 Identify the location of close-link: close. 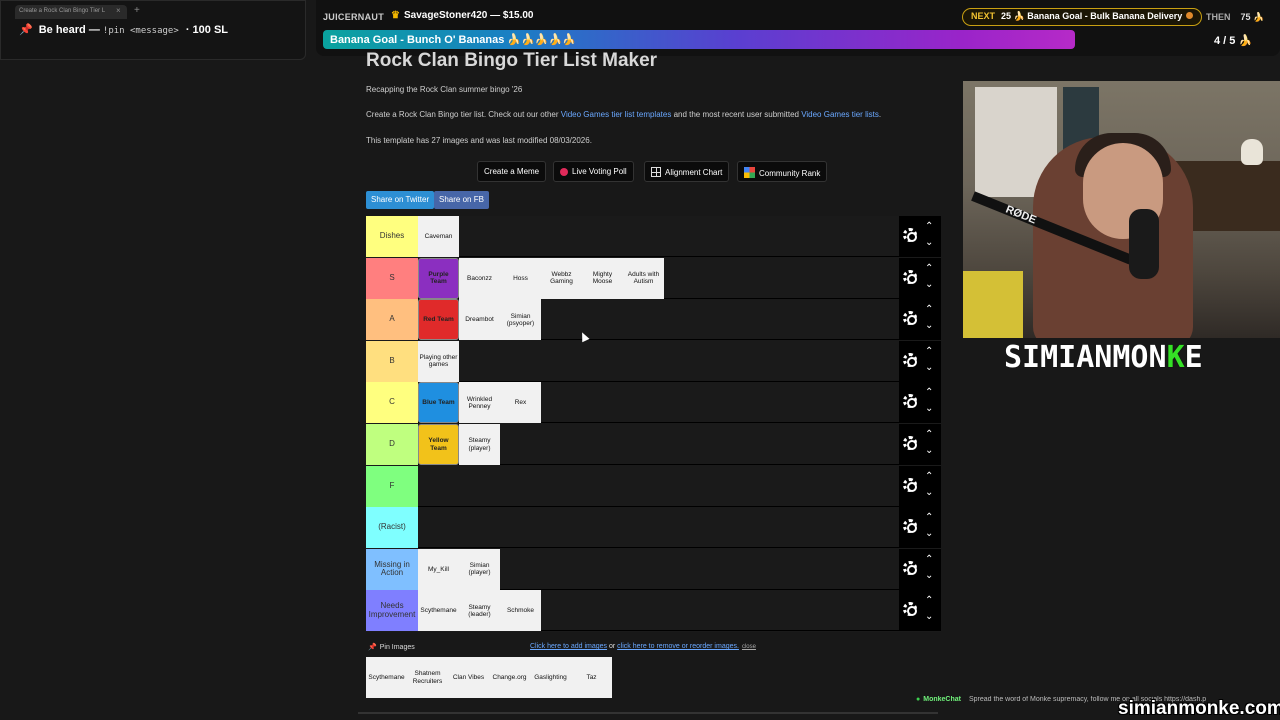
(749, 647).